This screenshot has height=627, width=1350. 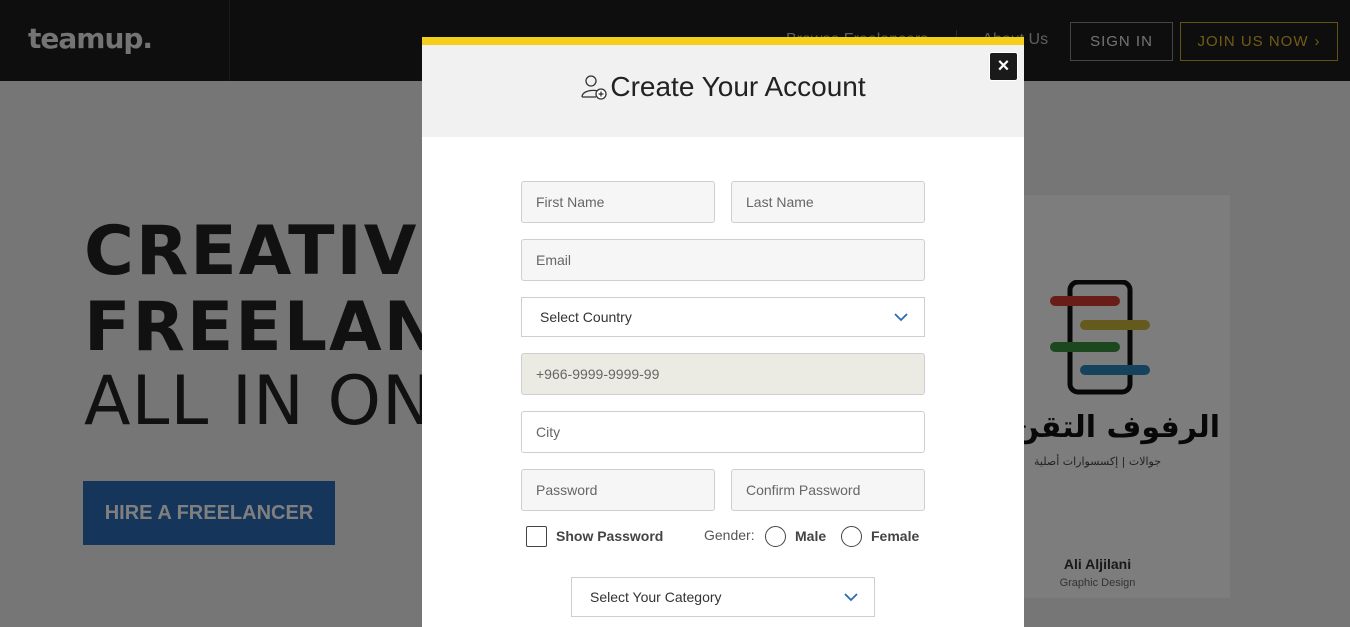 I want to click on city-input, so click(x=723, y=432).